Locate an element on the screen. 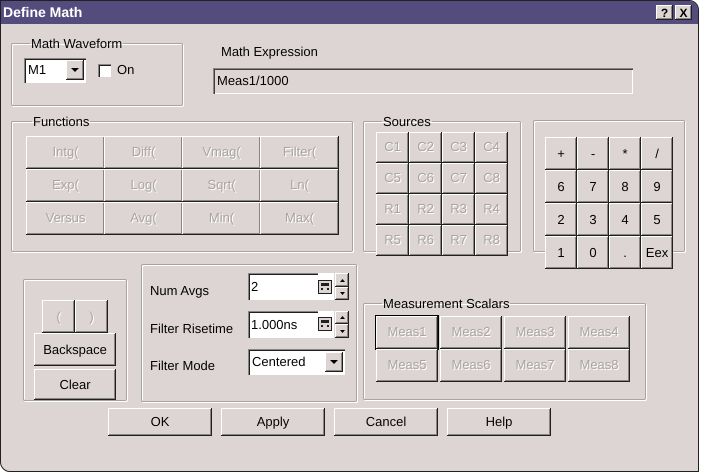 This screenshot has height=474, width=701. backspace-button: Backspace is located at coordinates (75, 349).